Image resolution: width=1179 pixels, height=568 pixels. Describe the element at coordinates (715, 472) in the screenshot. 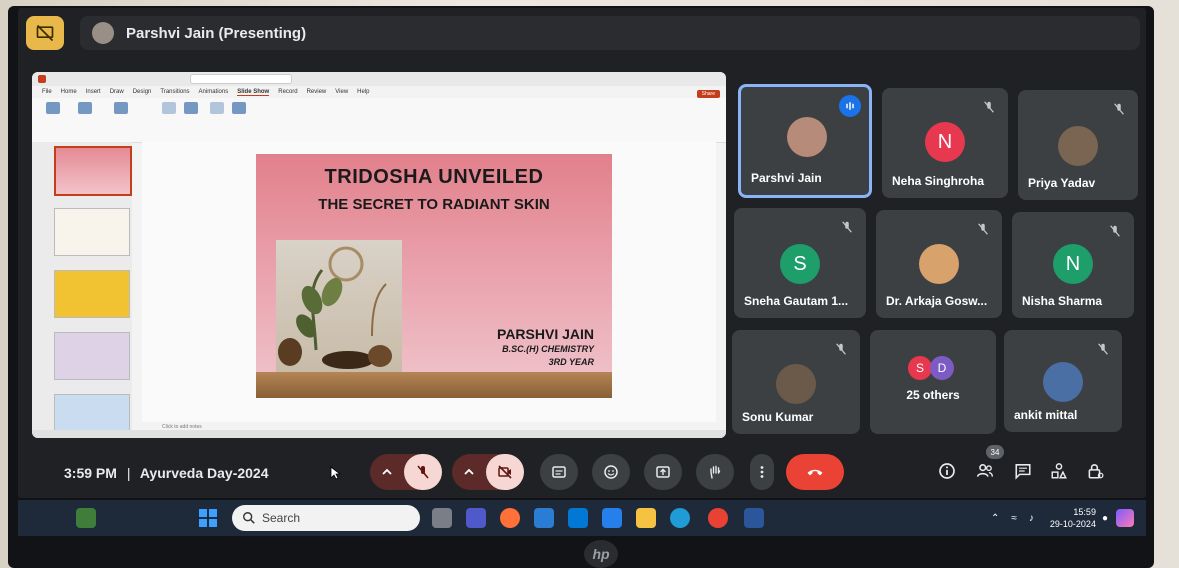

I see `raise-hand-button` at that location.